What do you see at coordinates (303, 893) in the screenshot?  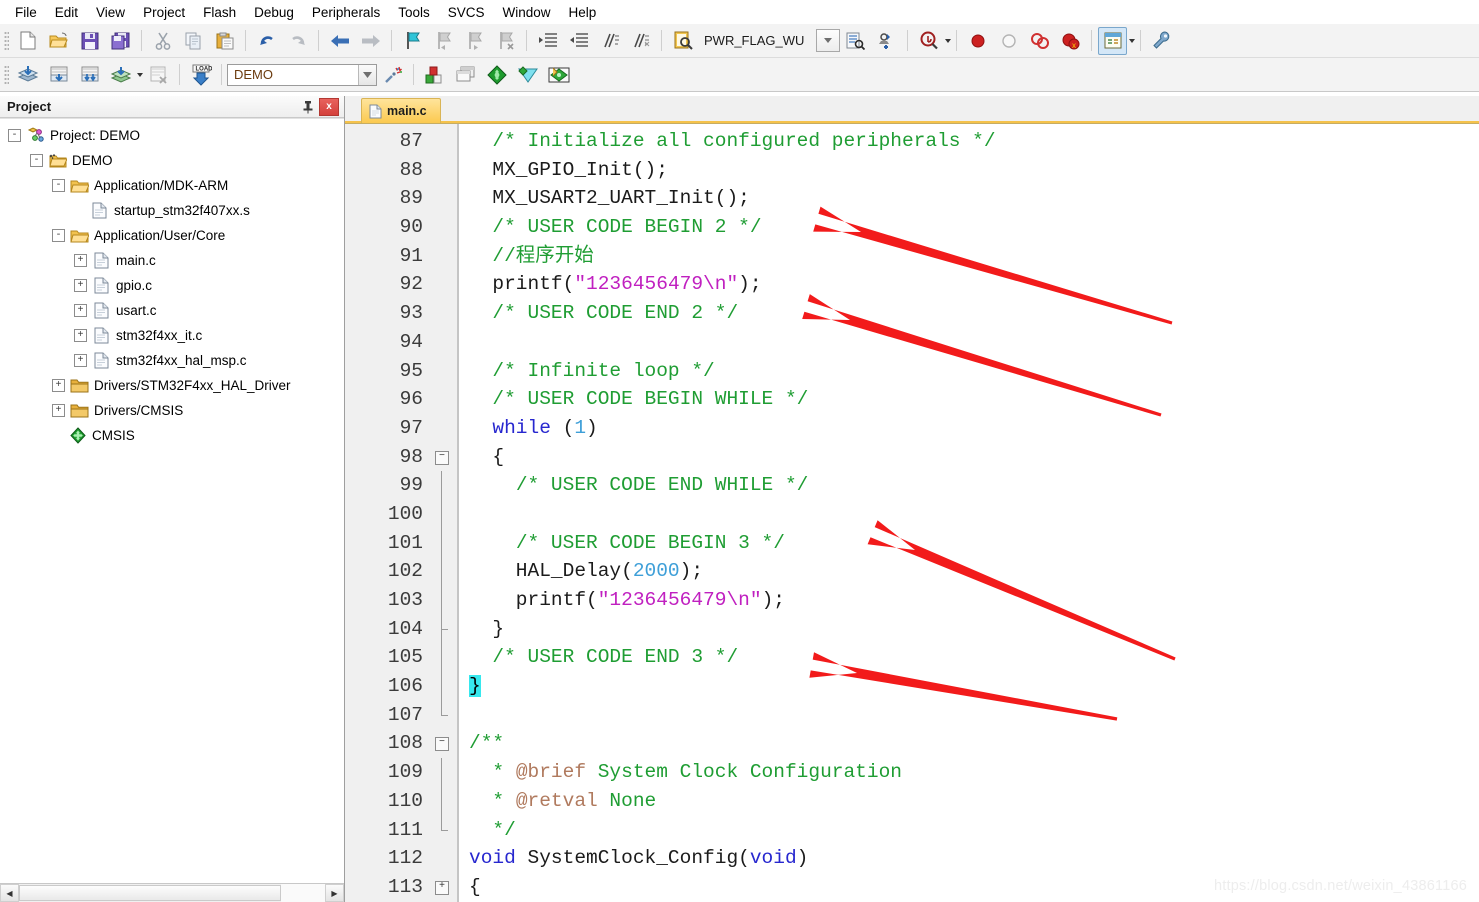 I see `scroll-track` at bounding box center [303, 893].